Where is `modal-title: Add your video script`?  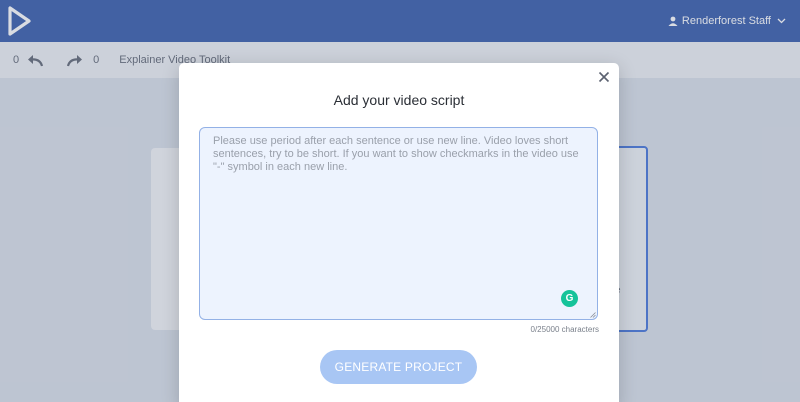
modal-title: Add your video script is located at coordinates (399, 100).